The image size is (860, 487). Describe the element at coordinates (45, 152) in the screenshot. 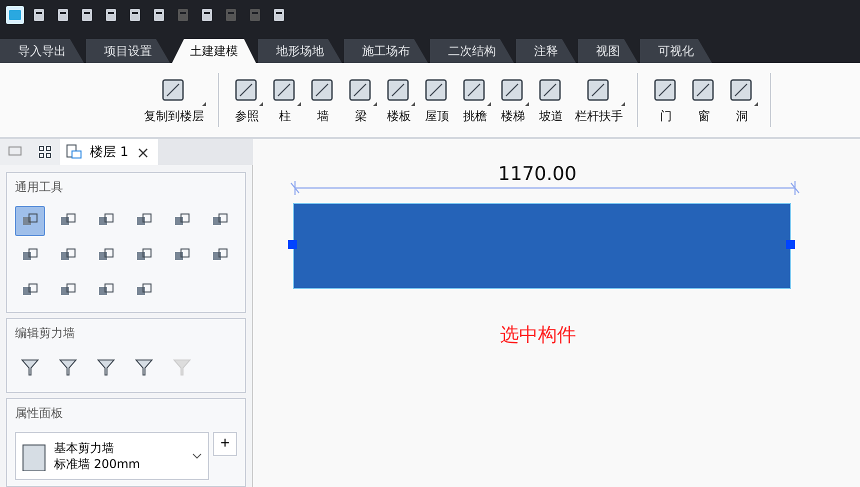

I see `grid-icon` at that location.